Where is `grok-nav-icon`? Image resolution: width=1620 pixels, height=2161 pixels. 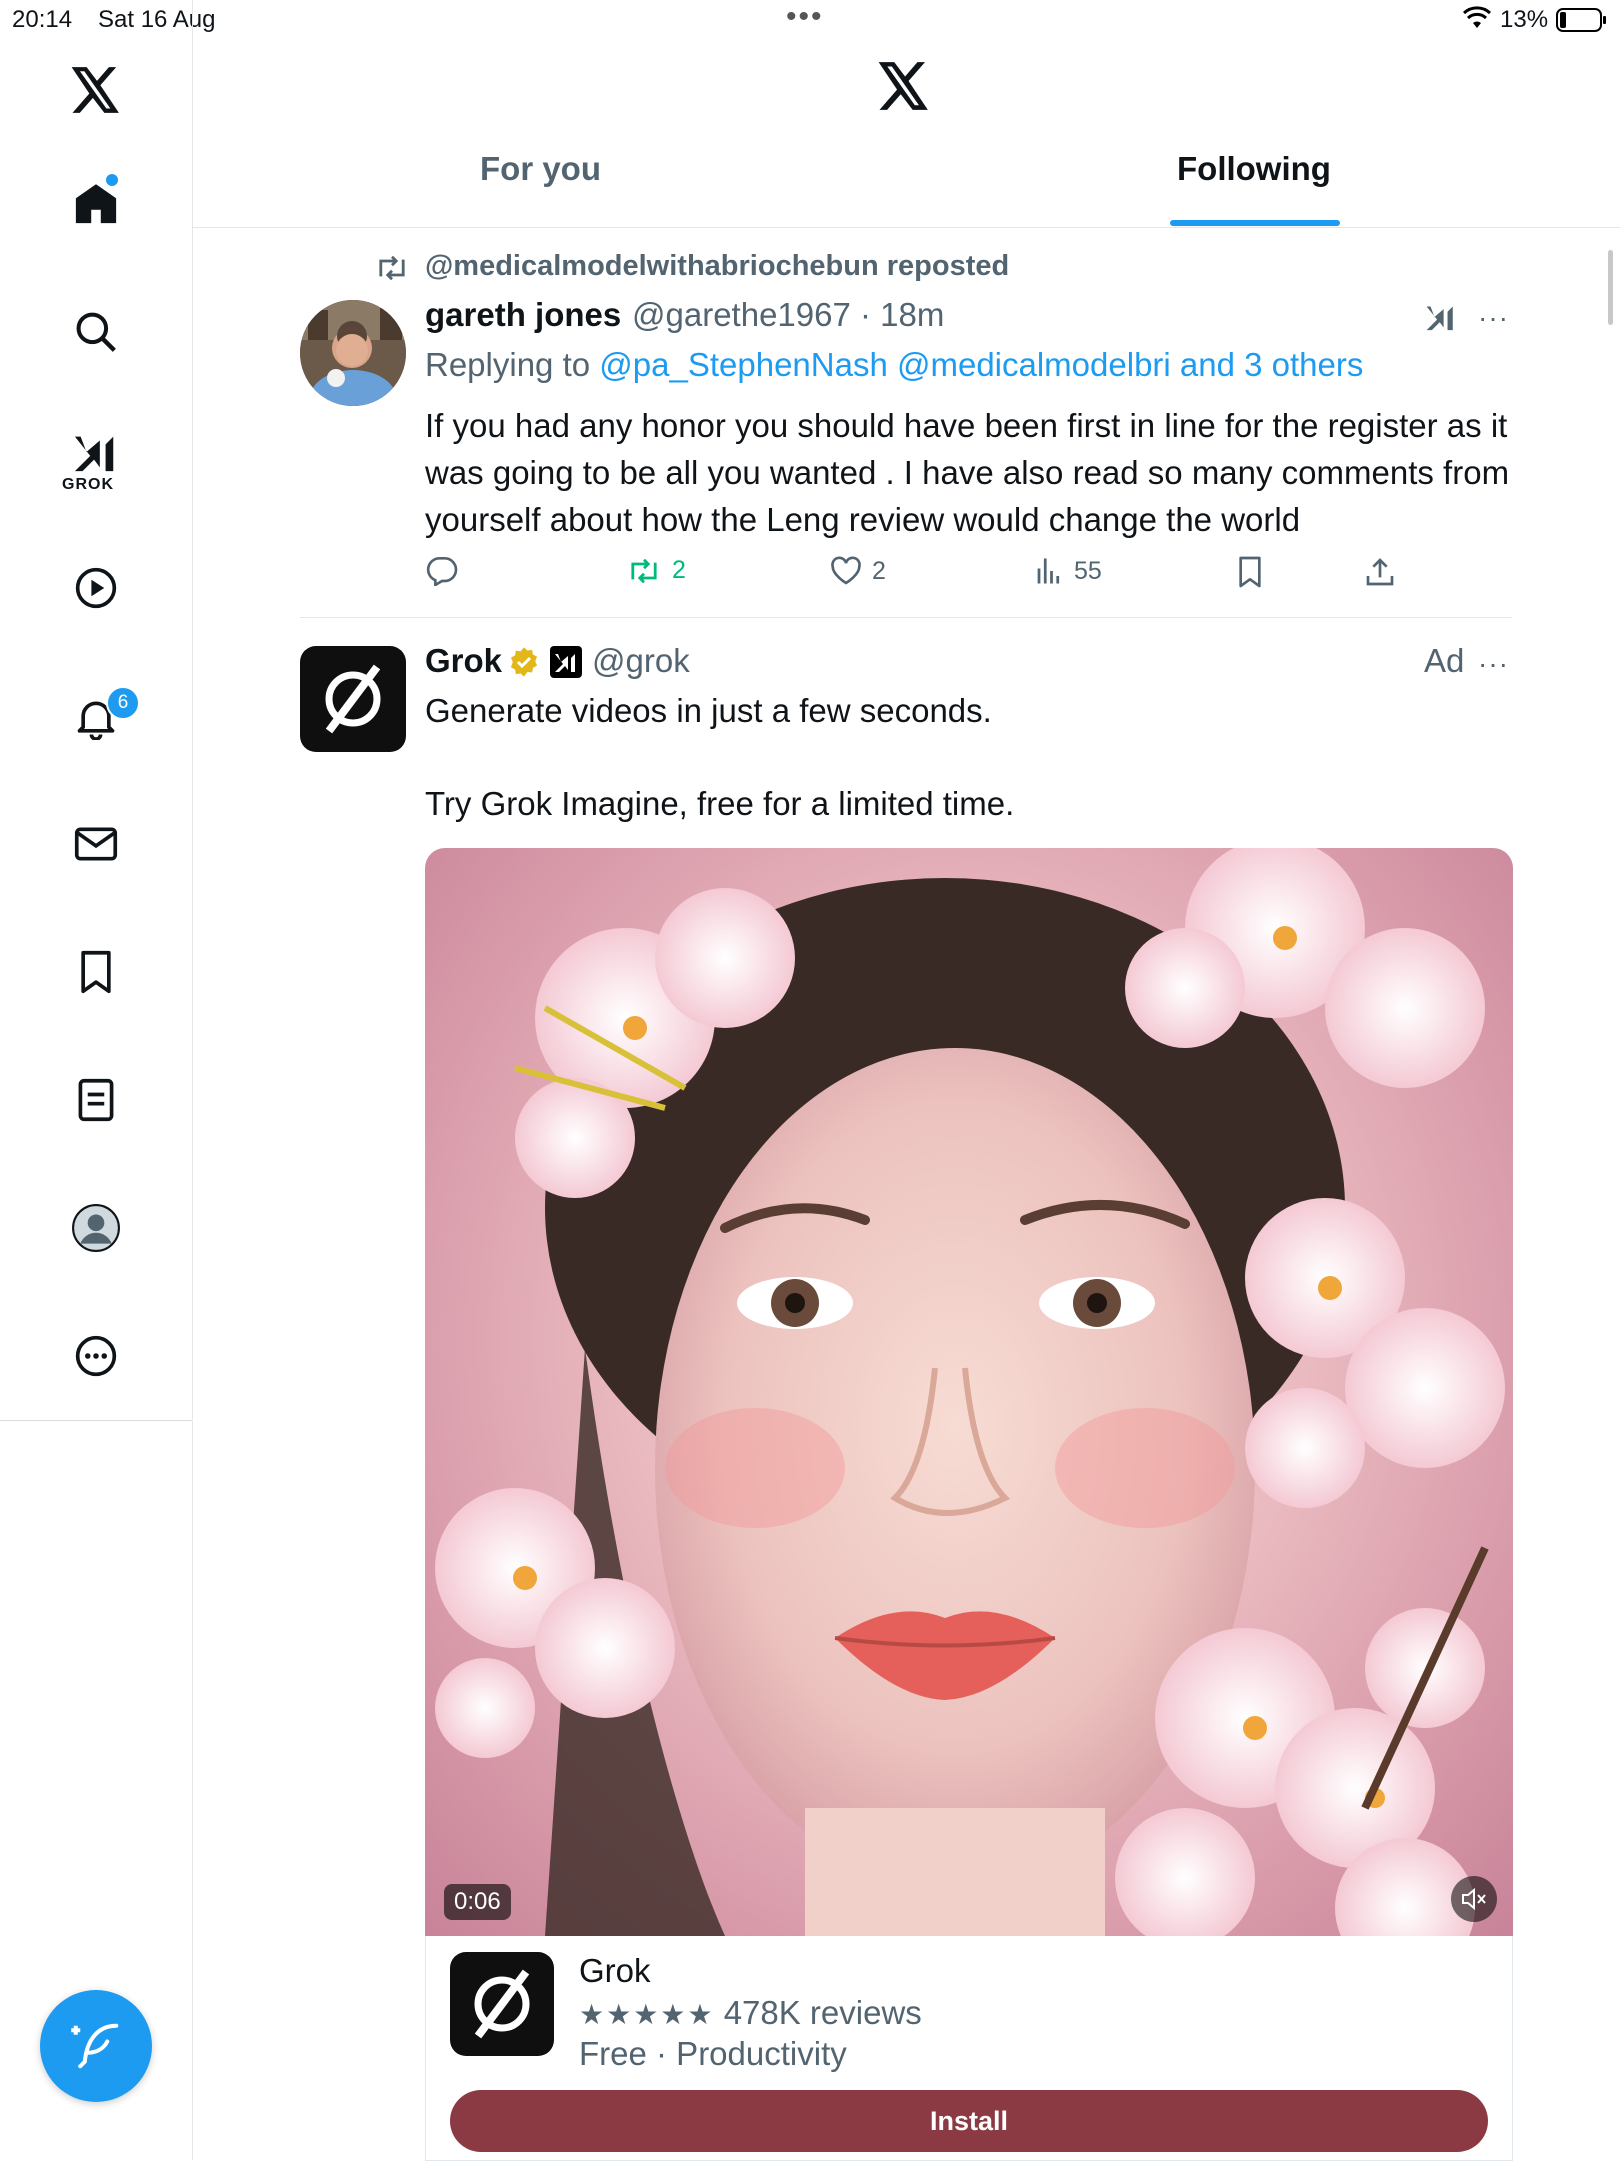
grok-nav-icon is located at coordinates (96, 452).